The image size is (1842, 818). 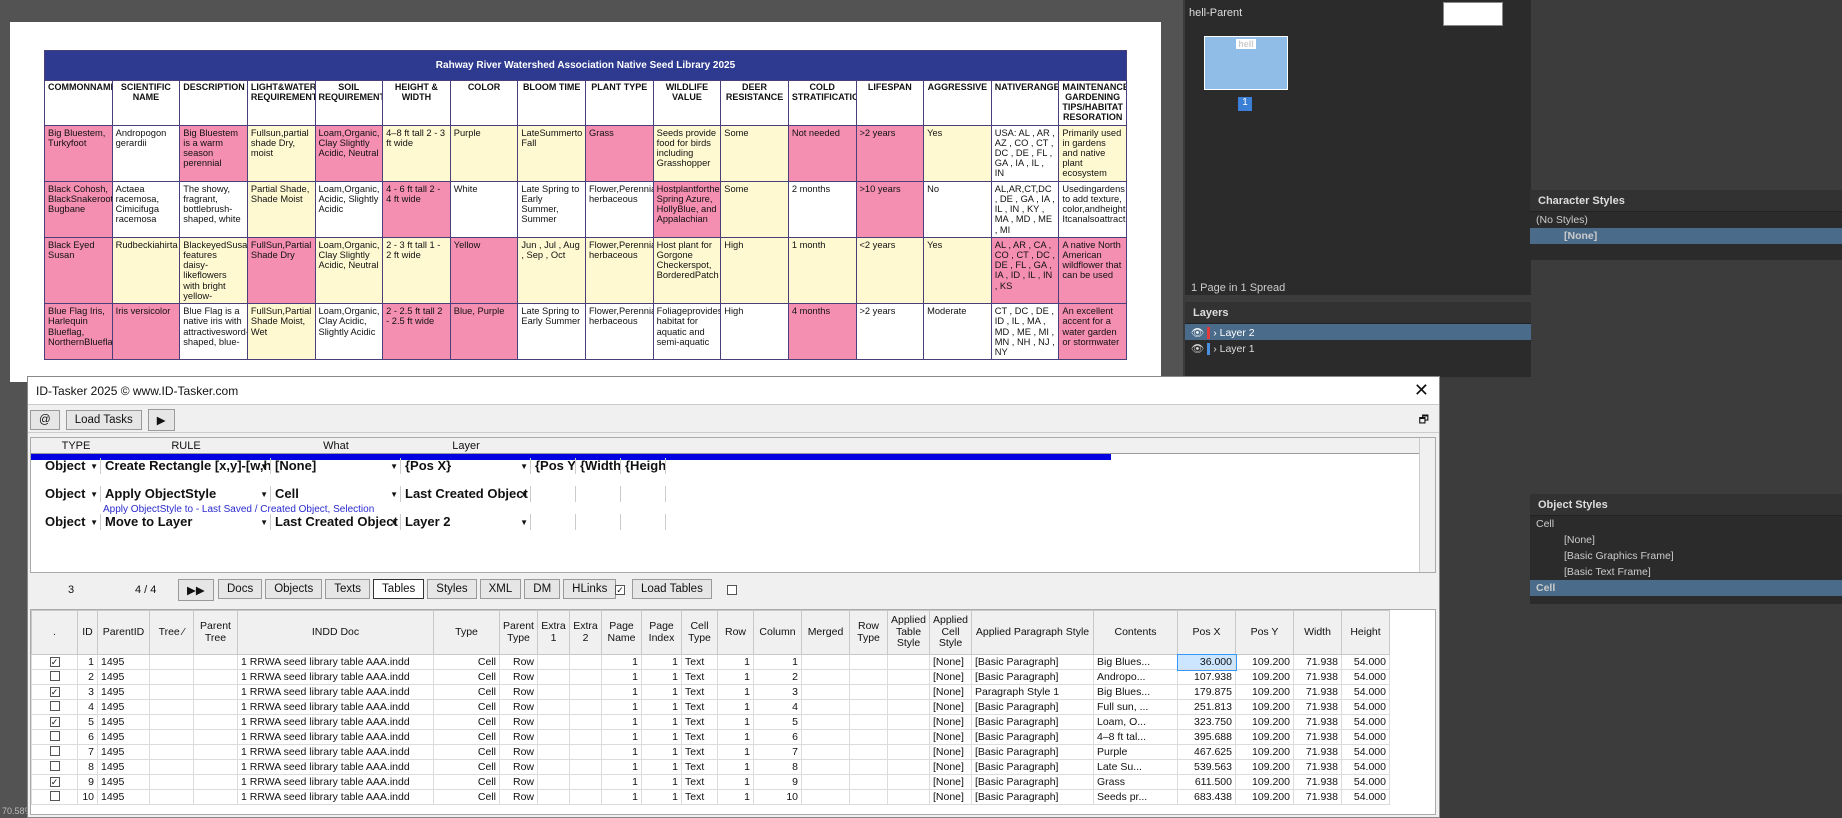 What do you see at coordinates (336, 466) in the screenshot?
I see `rule-what-cell: [None] ▼` at bounding box center [336, 466].